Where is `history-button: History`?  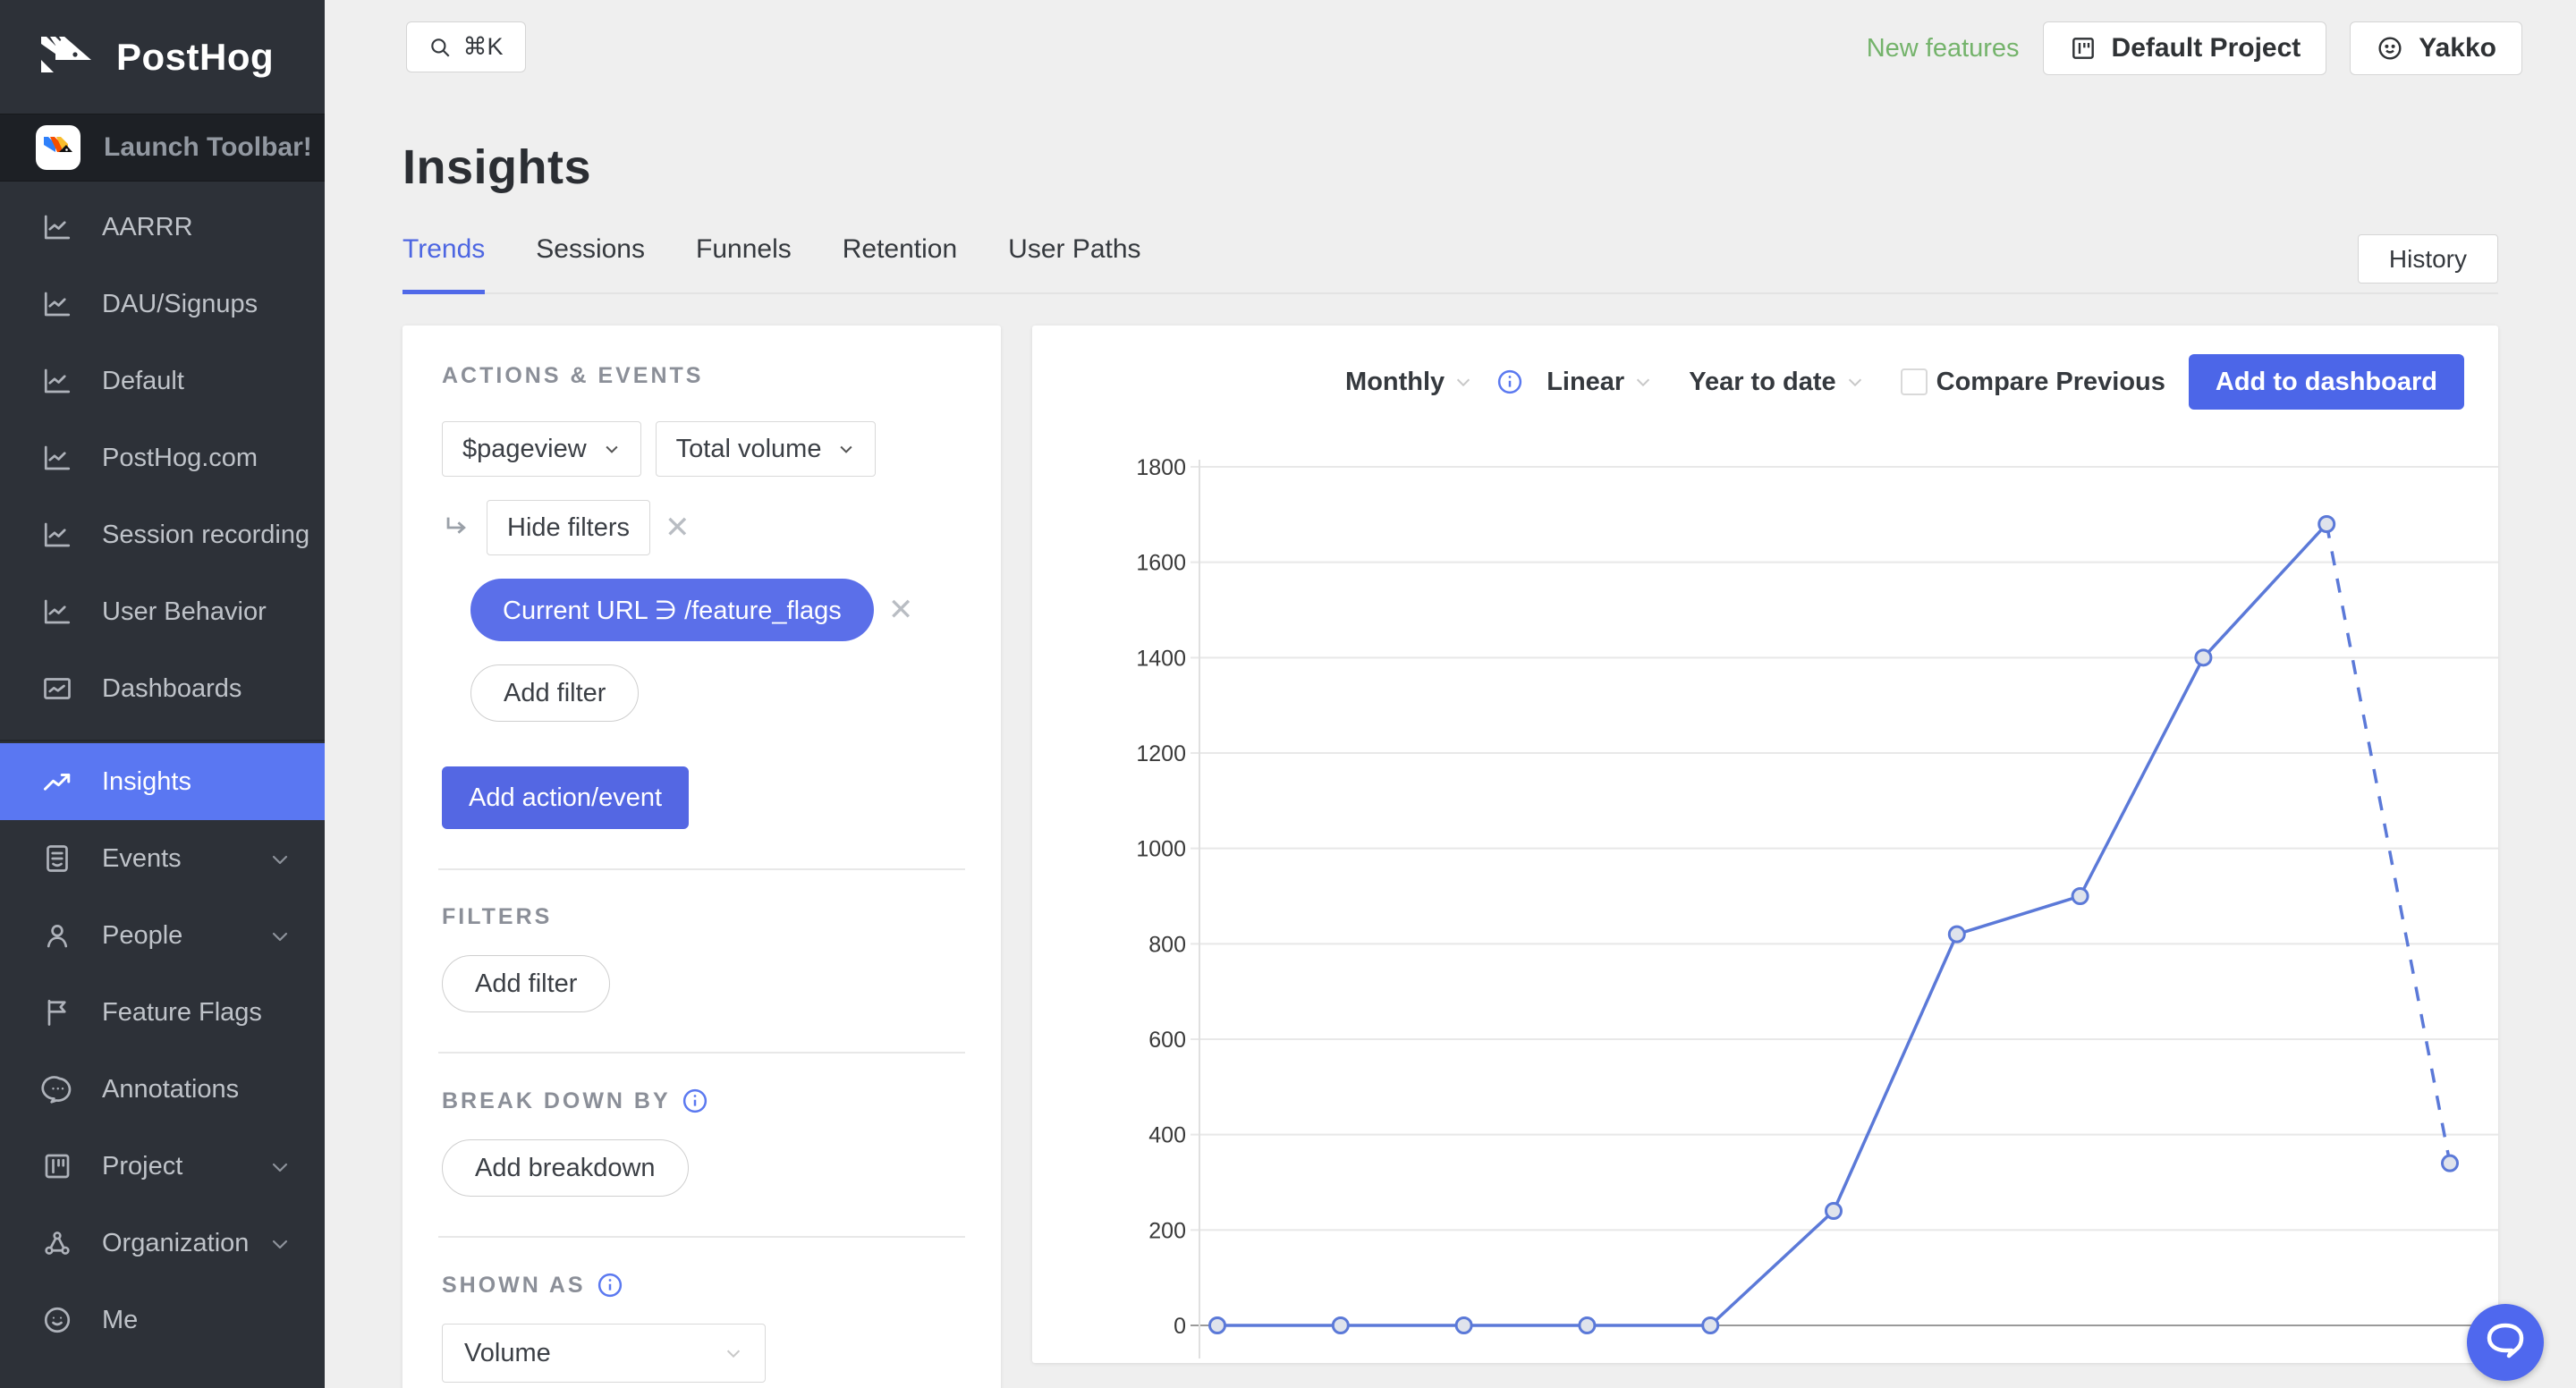
history-button: History is located at coordinates (2427, 259).